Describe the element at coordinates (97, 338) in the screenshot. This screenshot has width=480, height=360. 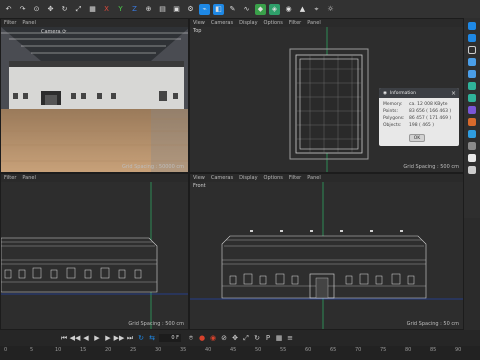
I see `play-icon: ▶` at that location.